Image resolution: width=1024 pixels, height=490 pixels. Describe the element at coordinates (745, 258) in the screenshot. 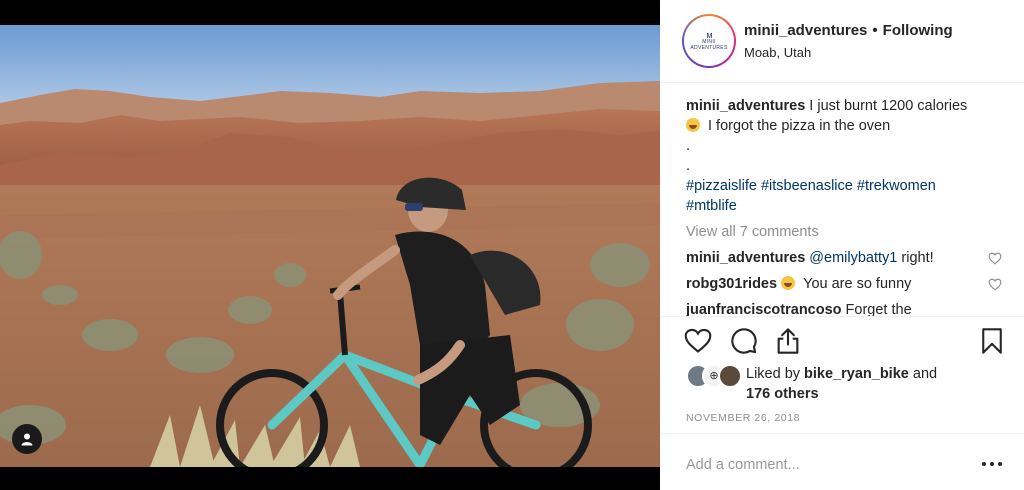

I see `comment-username: minii_adventures` at that location.